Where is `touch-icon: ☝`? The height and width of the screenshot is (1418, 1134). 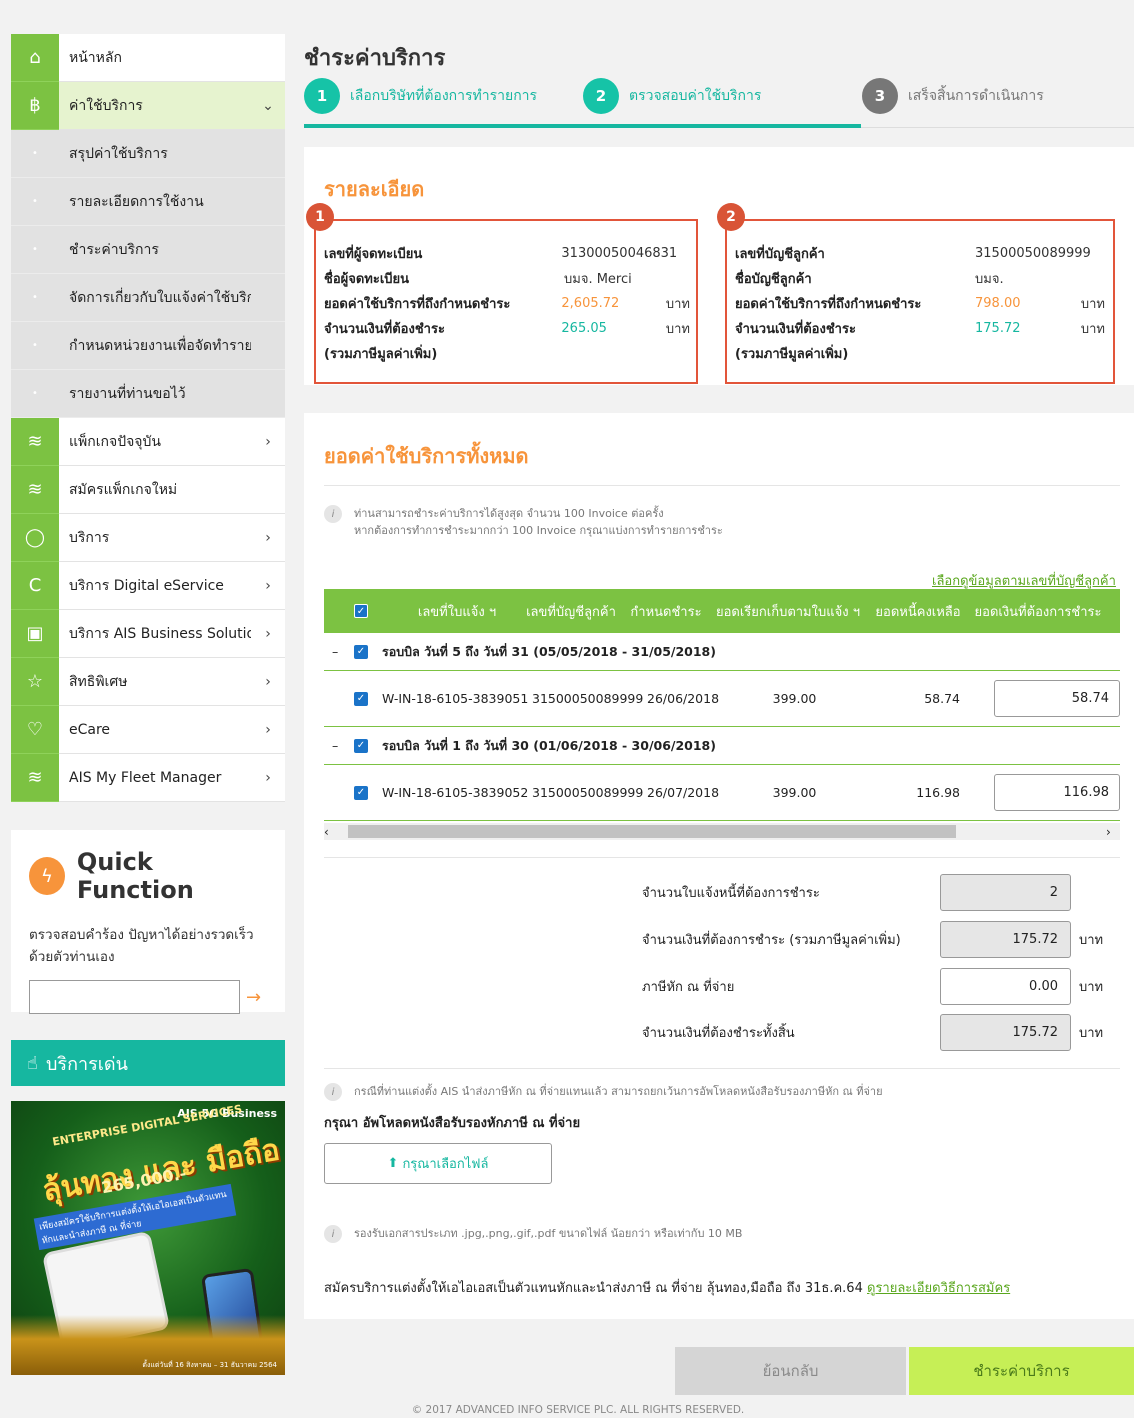
touch-icon: ☝ is located at coordinates (32, 1063).